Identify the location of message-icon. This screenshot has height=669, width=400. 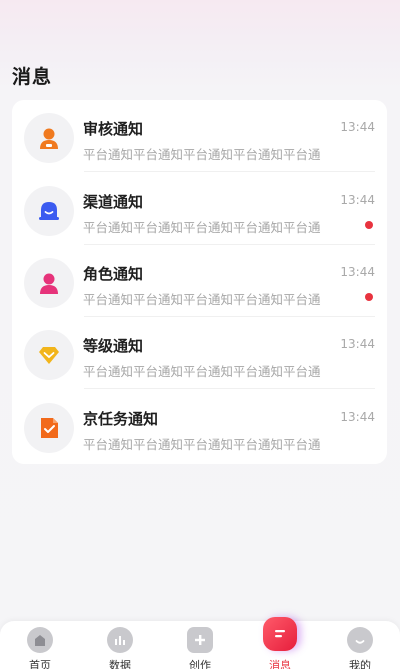
(280, 634).